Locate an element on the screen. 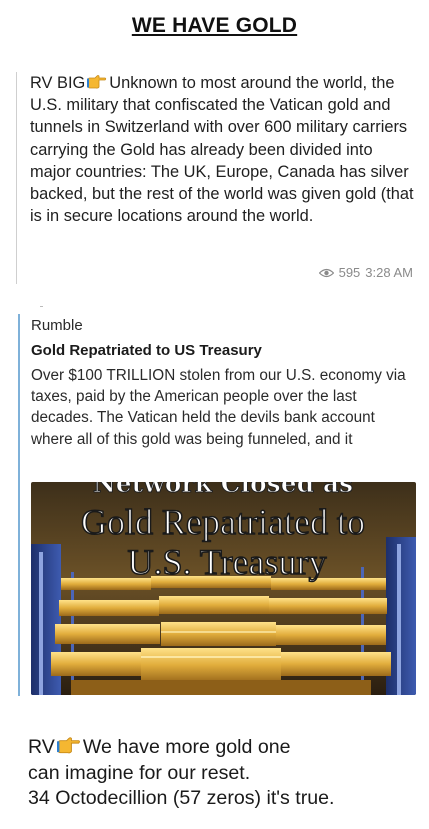 The width and height of the screenshot is (429, 829). message-2-text-1: We have more gold one is located at coordinates (186, 747).